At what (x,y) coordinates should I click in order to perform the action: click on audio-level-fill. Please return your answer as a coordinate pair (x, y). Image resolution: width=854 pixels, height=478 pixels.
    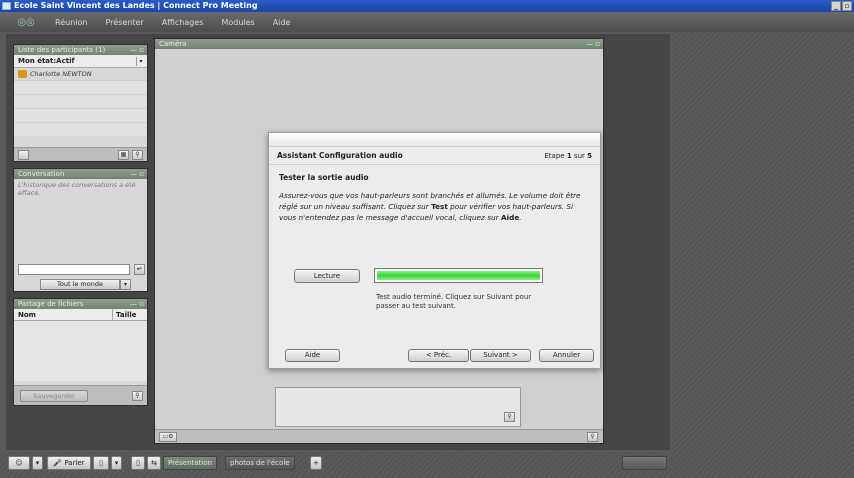
    Looking at the image, I should click on (458, 275).